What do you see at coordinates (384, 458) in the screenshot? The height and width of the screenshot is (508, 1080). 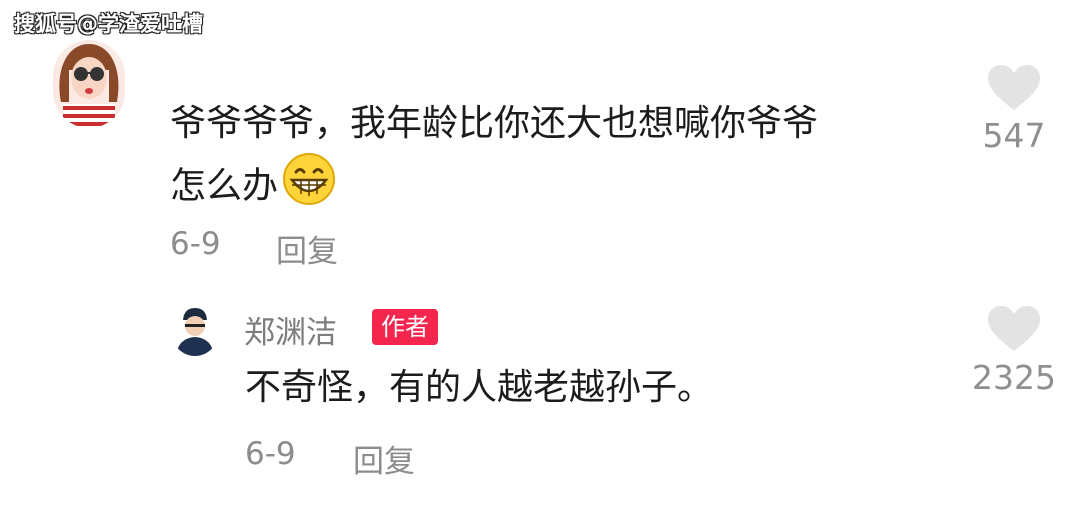 I see `reply-reply-button: 回复` at bounding box center [384, 458].